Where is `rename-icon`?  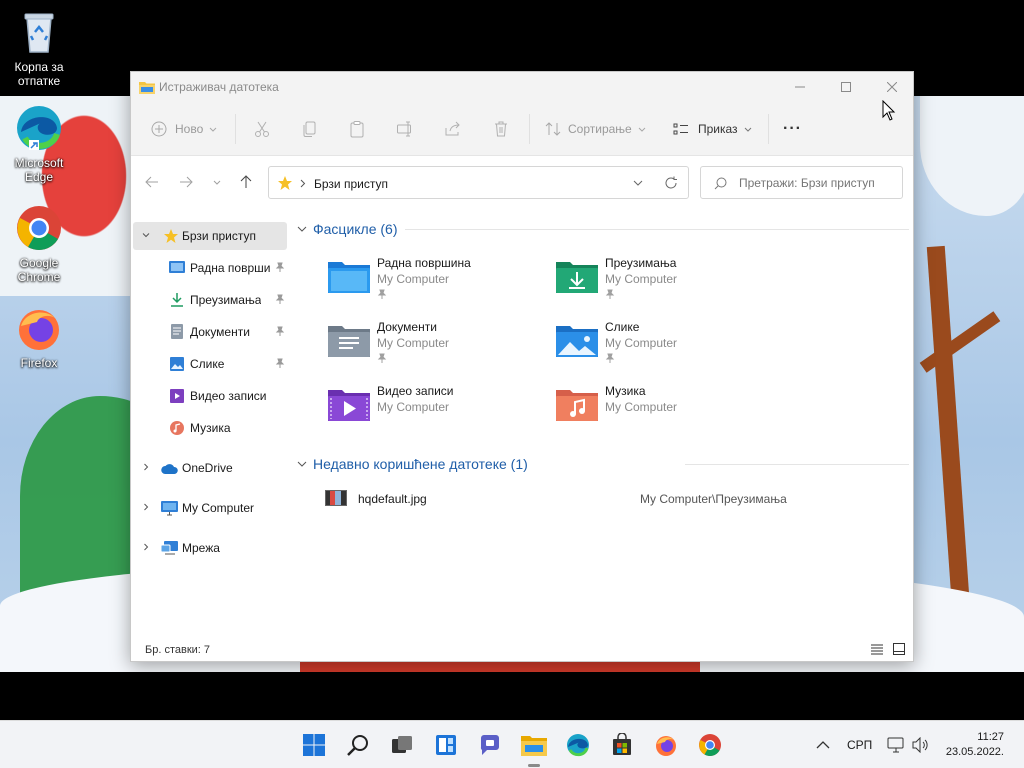 rename-icon is located at coordinates (404, 129).